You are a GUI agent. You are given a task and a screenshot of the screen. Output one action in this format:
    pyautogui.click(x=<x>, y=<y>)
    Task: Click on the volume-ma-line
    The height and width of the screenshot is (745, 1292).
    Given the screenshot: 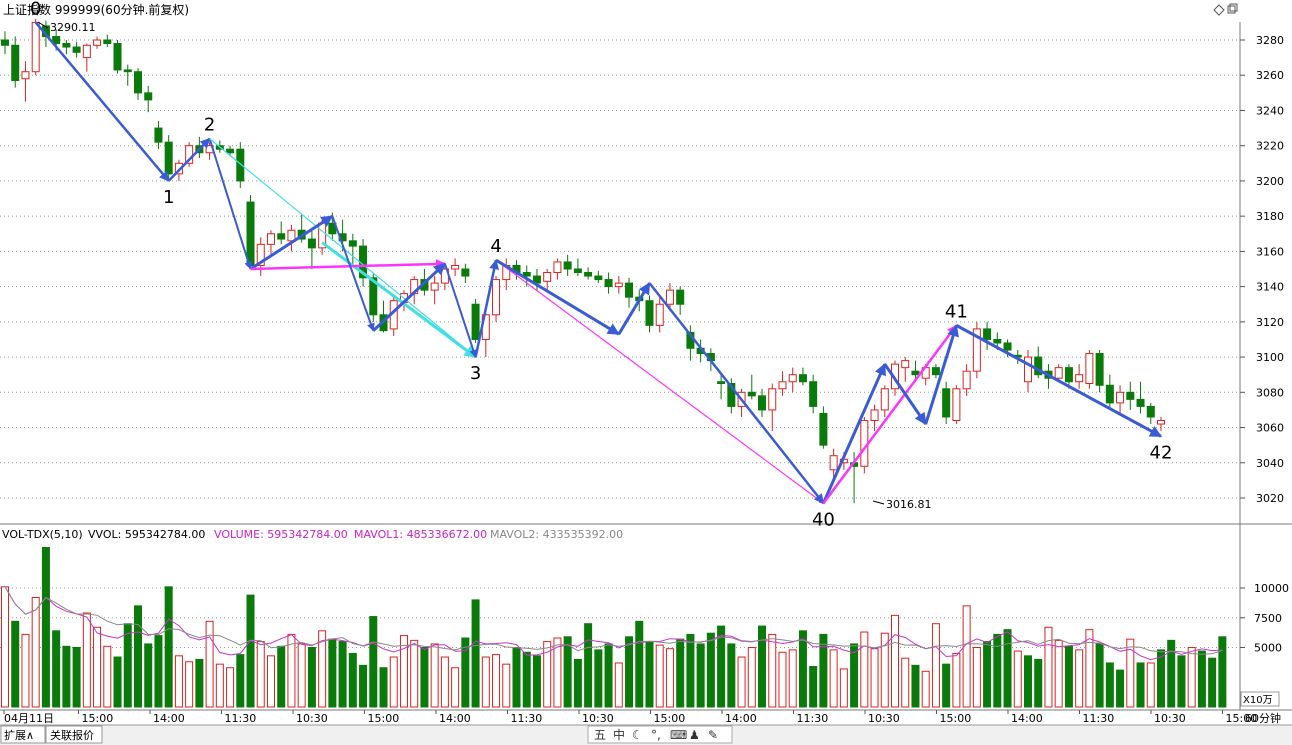 What is the action you would take?
    pyautogui.click(x=613, y=623)
    